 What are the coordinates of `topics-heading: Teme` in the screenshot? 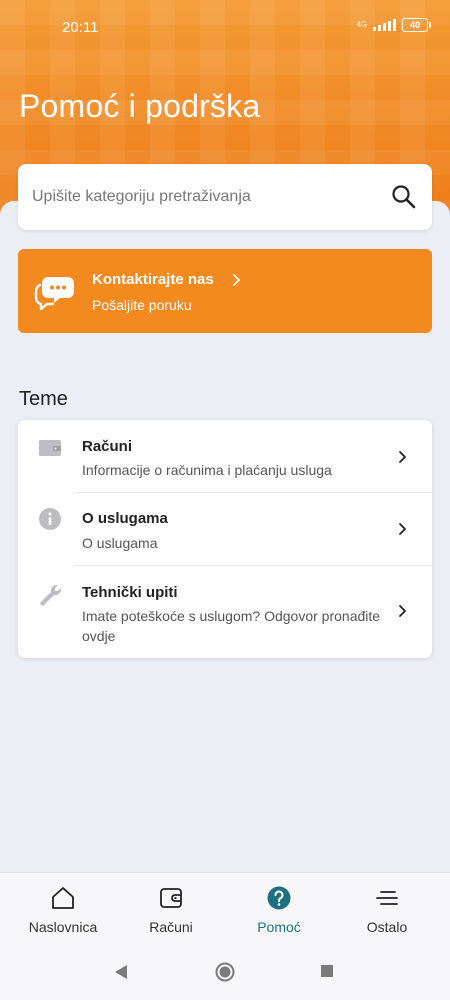 It's located at (43, 399).